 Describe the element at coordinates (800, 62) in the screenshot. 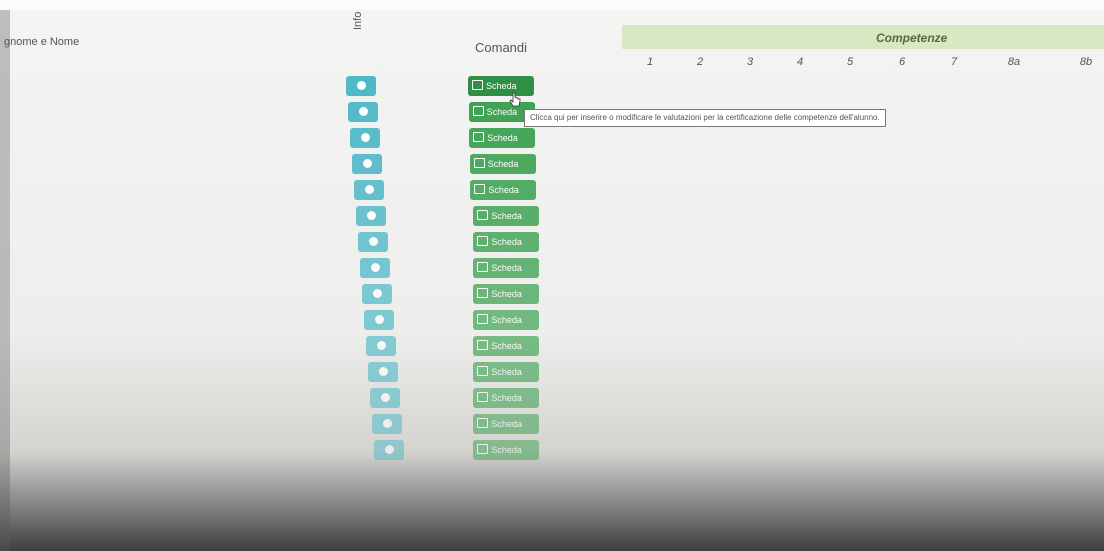

I see `competenza-col-4: 4` at that location.